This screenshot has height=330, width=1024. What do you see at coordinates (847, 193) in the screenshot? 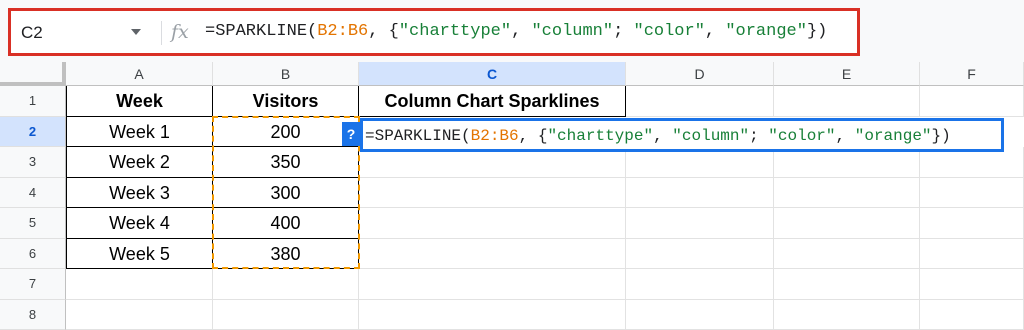
I see `cell-e4` at bounding box center [847, 193].